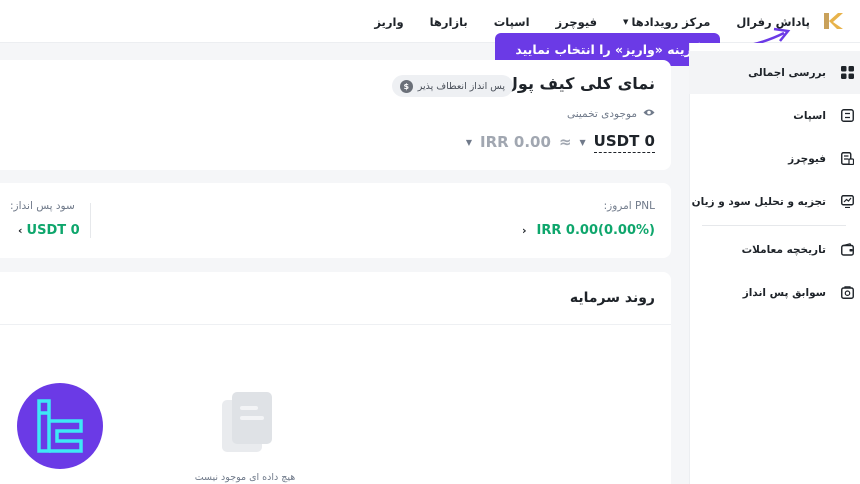 The height and width of the screenshot is (484, 860). Describe the element at coordinates (53, 230) in the screenshot. I see `savings-value-text: USDT 0` at that location.